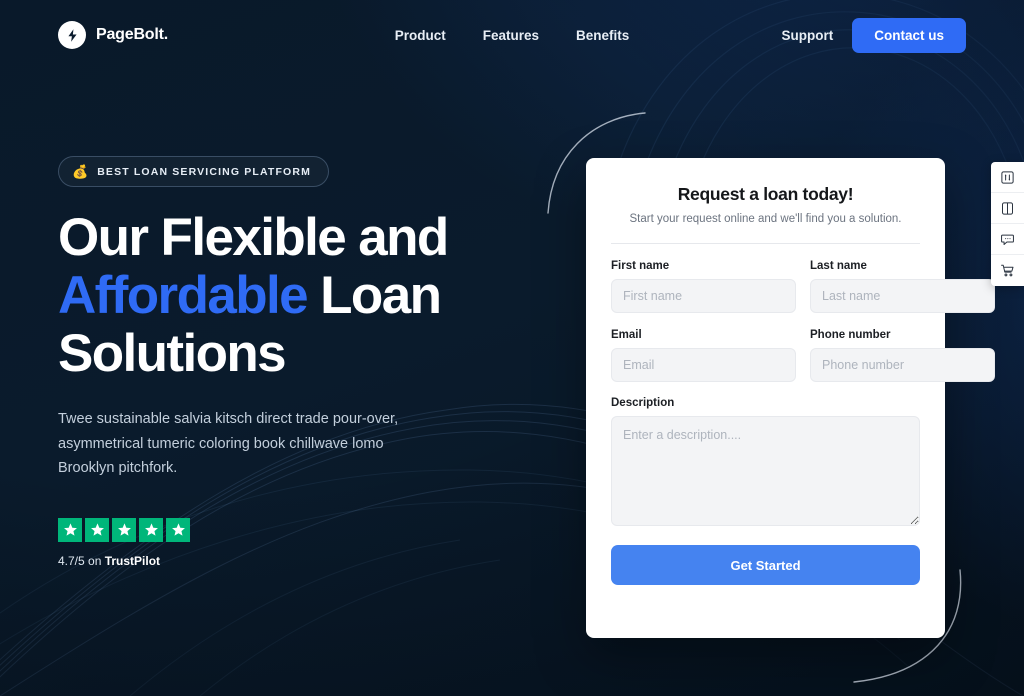 The width and height of the screenshot is (1024, 696). Describe the element at coordinates (1007, 177) in the screenshot. I see `sliders-settings-icon` at that location.